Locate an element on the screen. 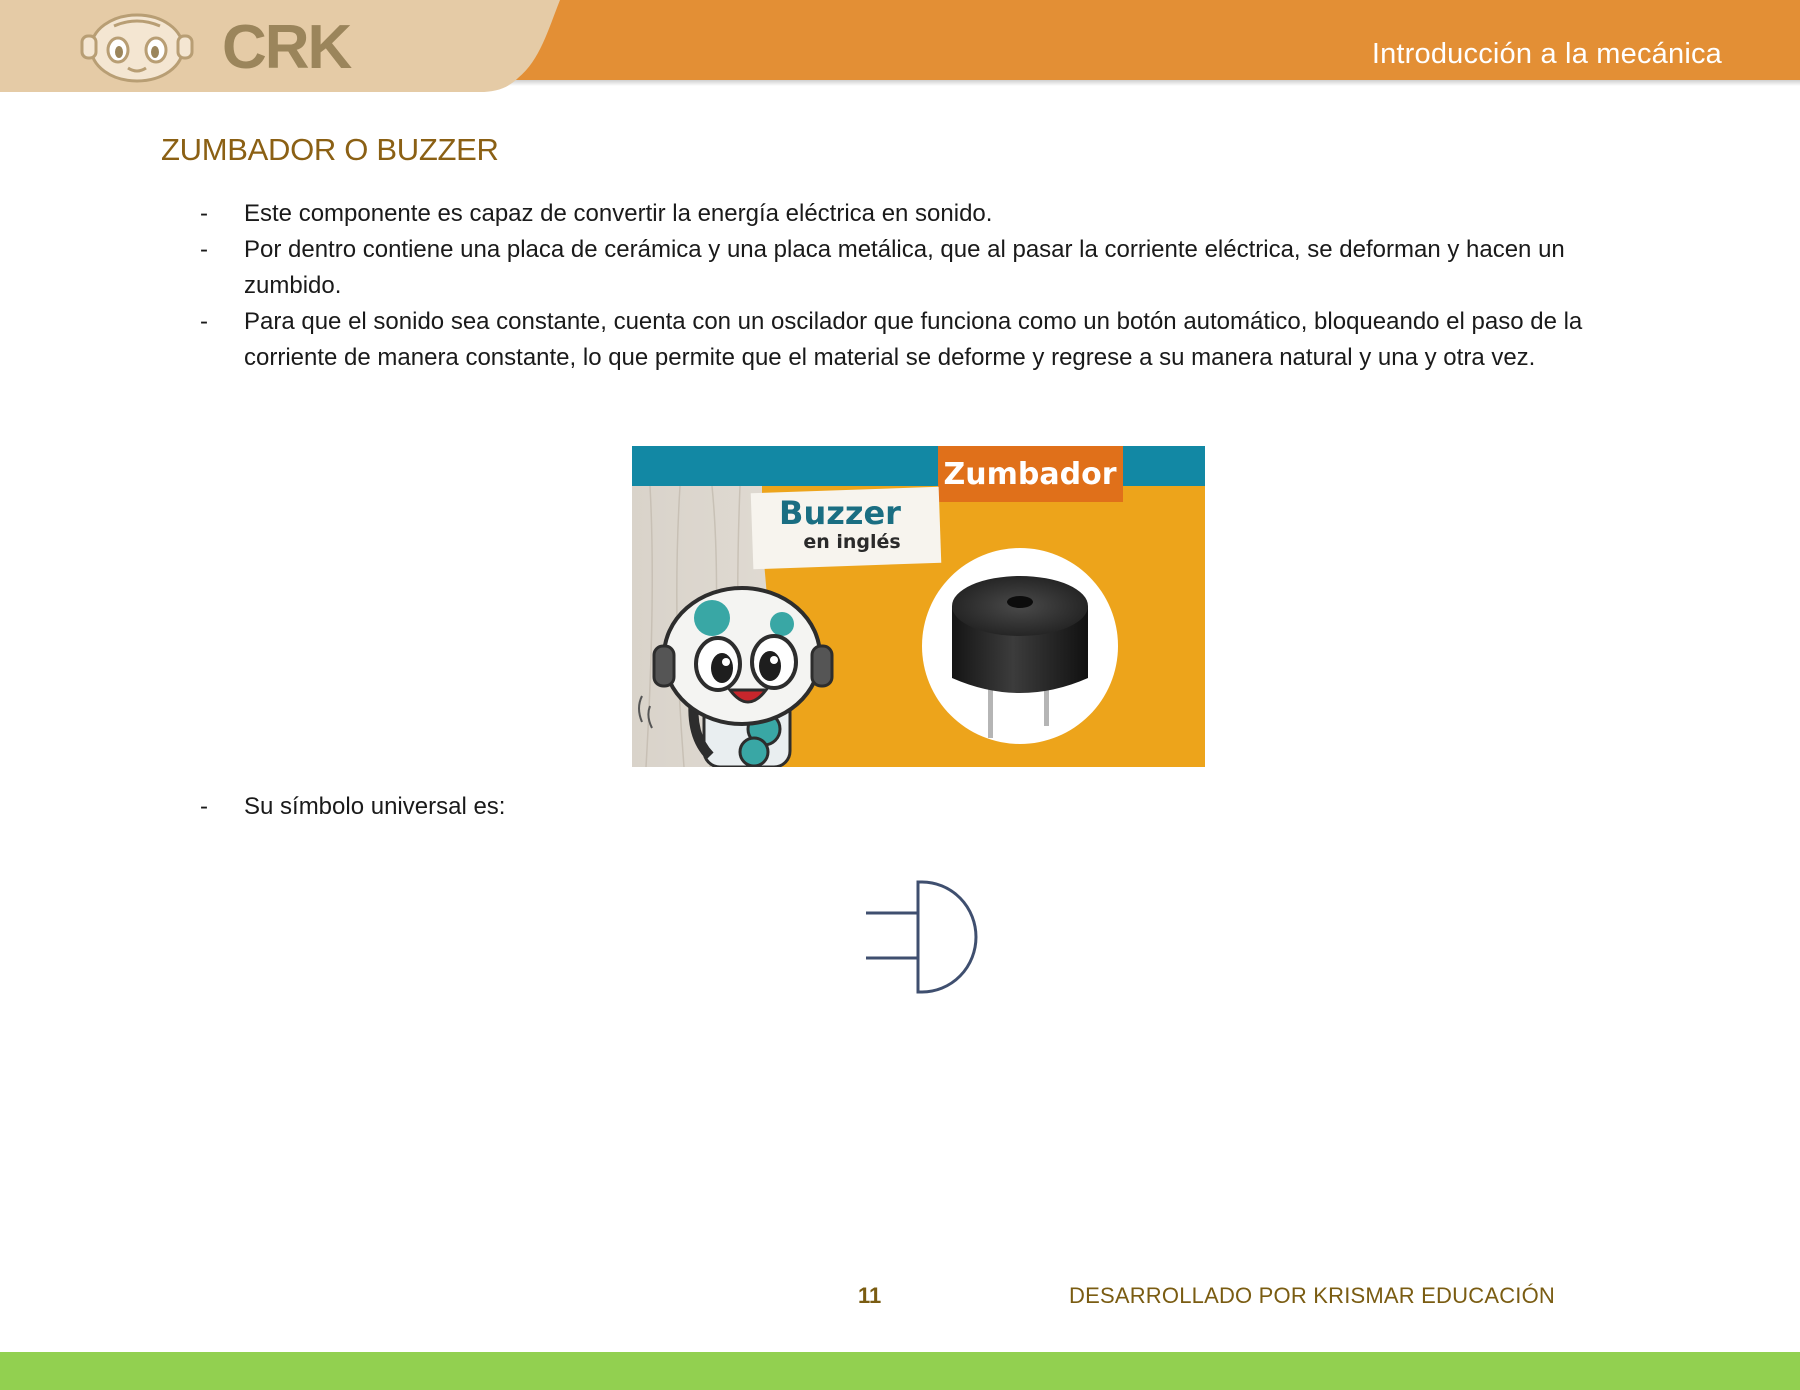  buzzer-illustration: Zumbador Buzzer en inglés is located at coordinates (918, 606).